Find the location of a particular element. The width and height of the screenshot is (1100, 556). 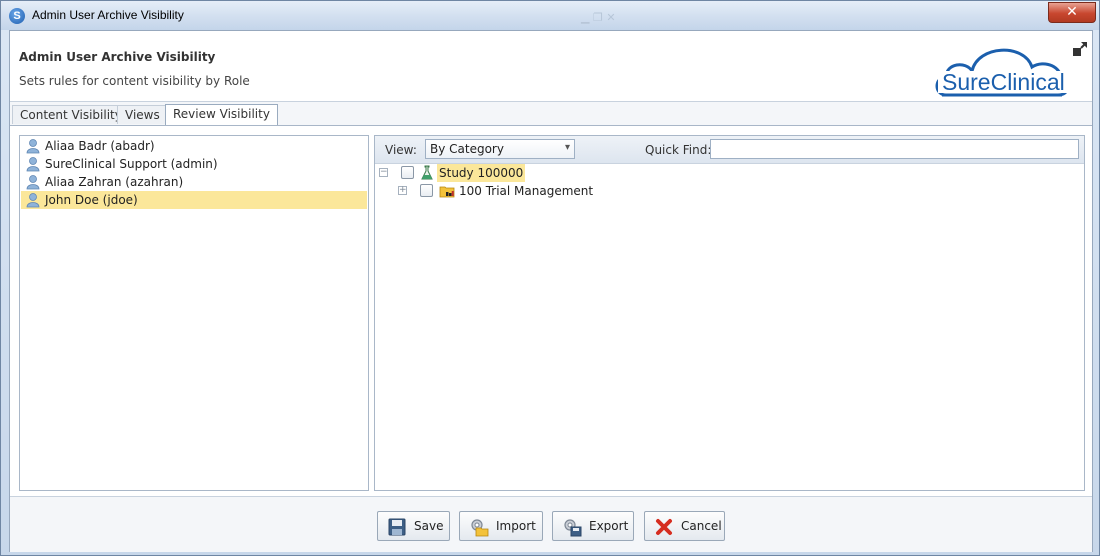

close-button: ✕ is located at coordinates (1072, 12).